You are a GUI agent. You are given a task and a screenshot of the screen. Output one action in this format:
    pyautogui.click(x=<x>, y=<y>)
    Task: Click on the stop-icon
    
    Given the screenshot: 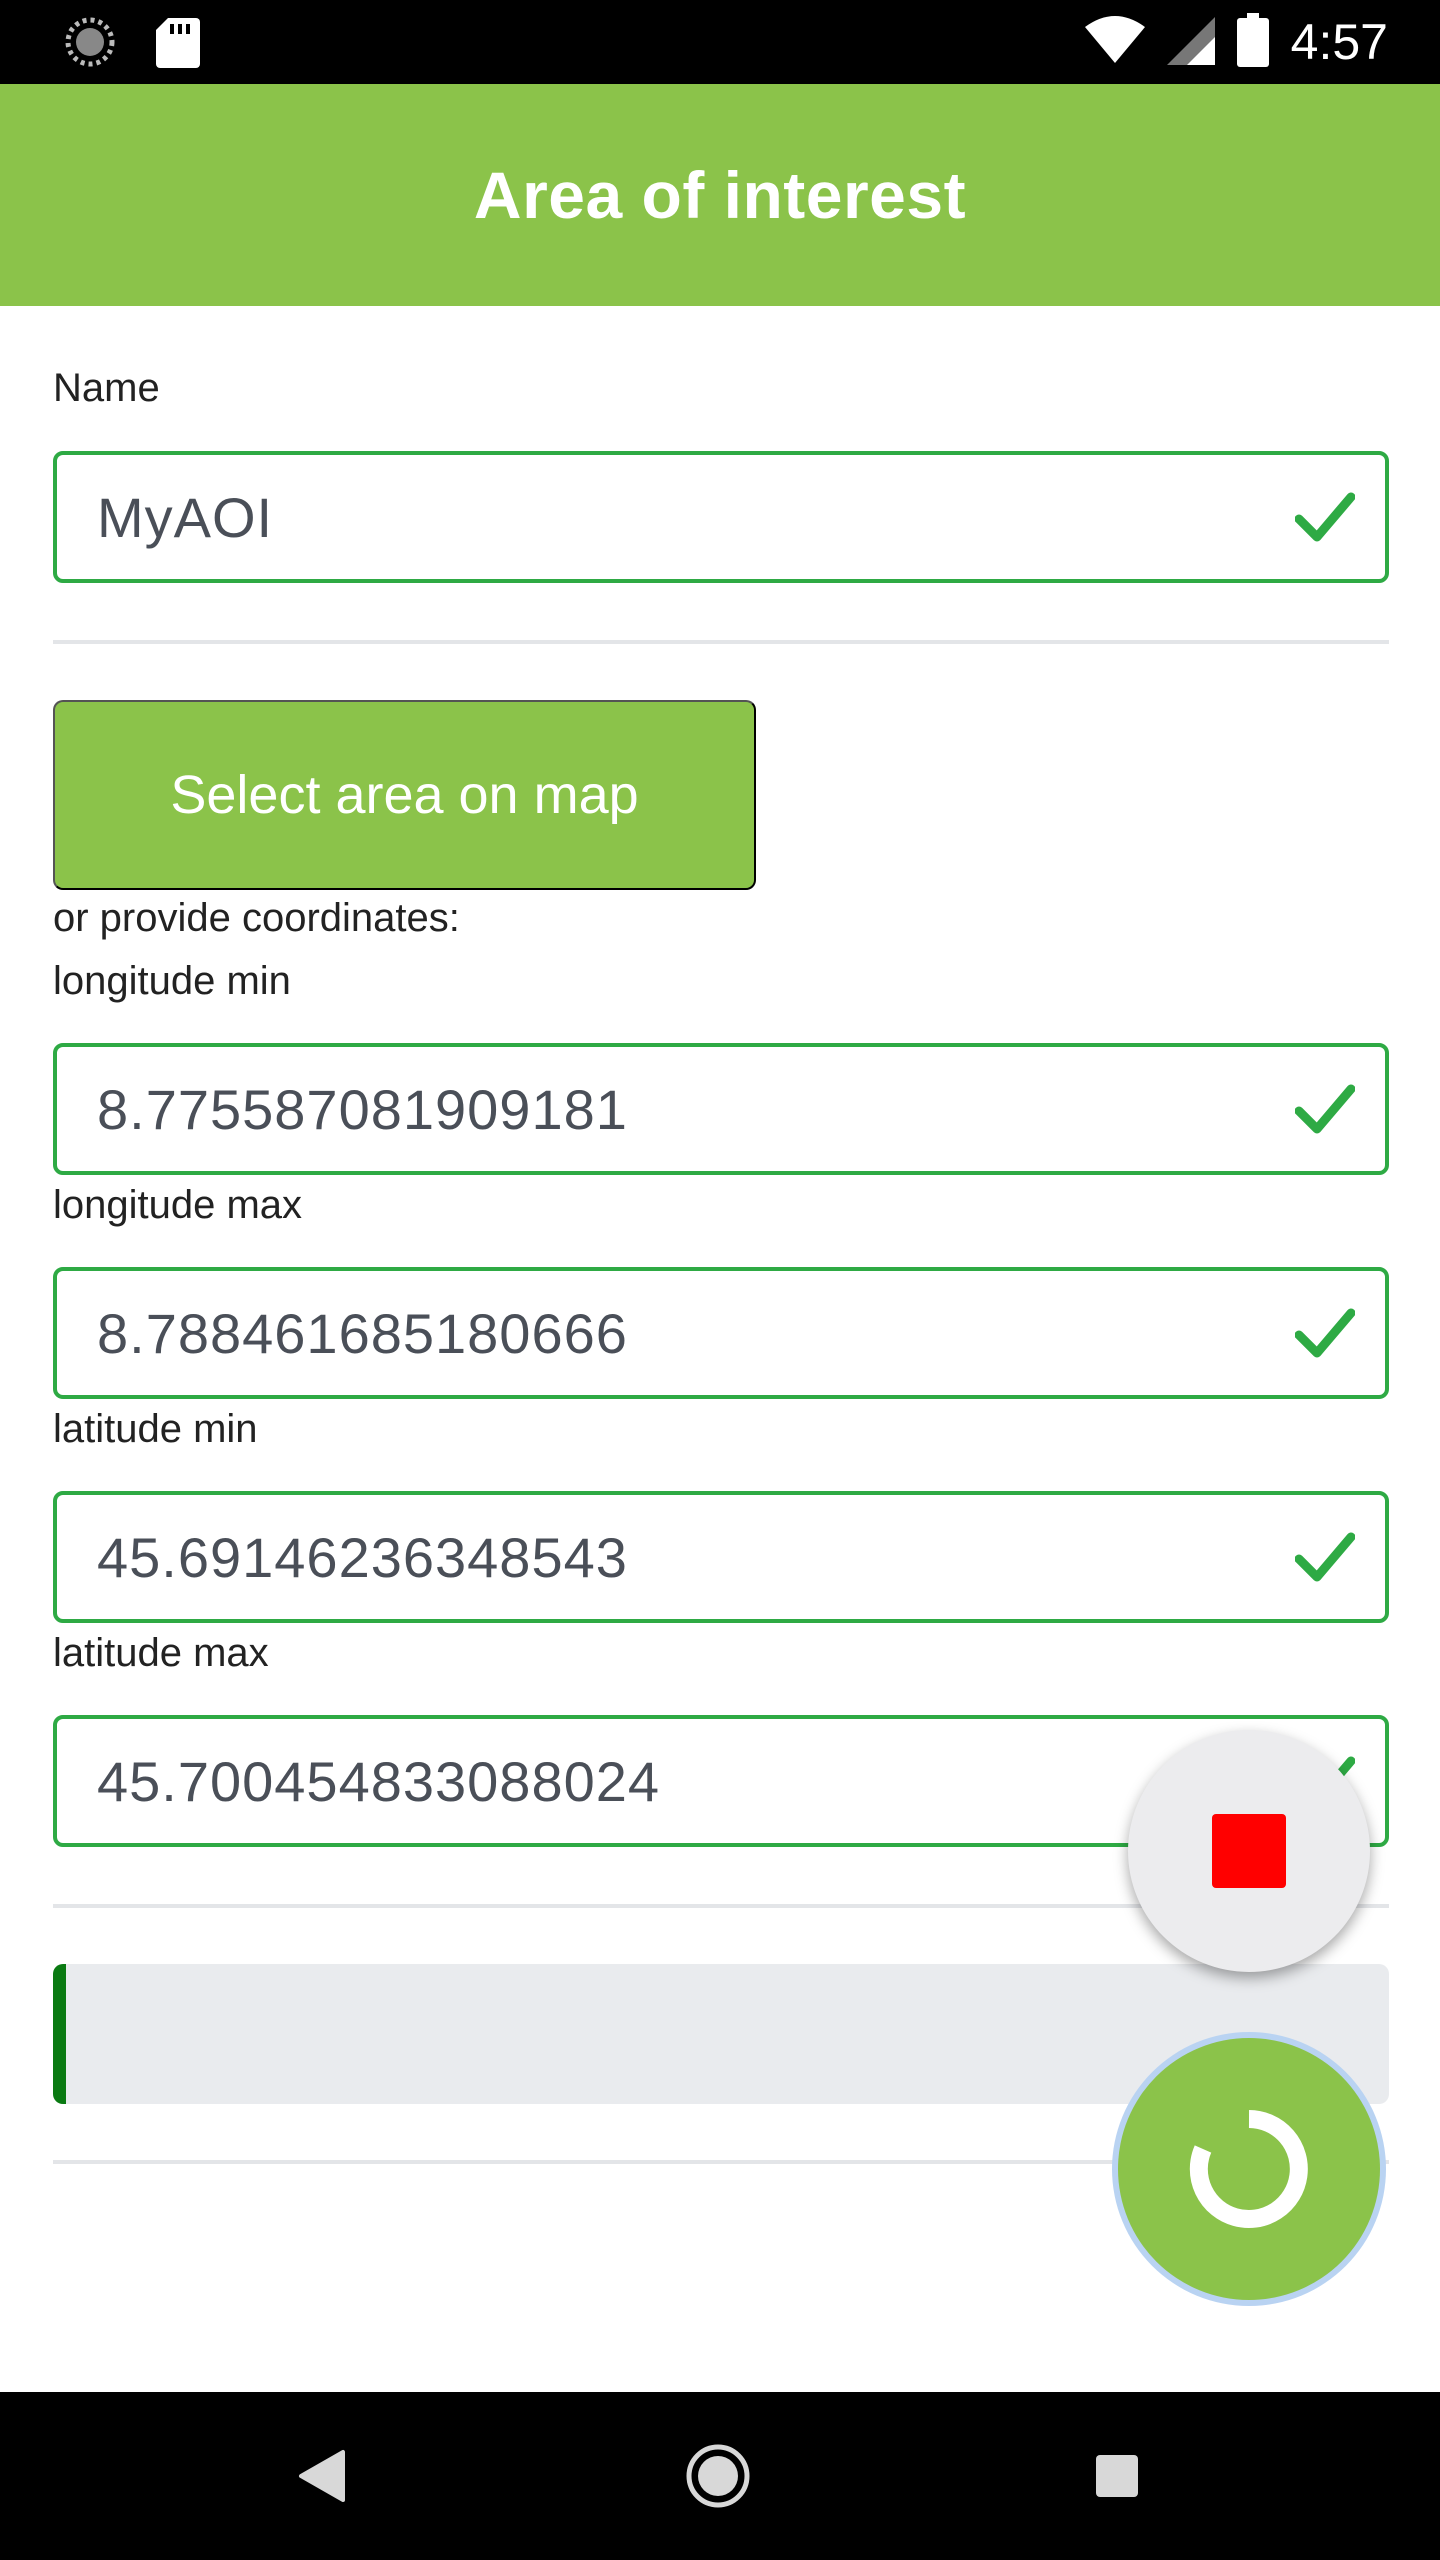 What is the action you would take?
    pyautogui.click(x=1249, y=1851)
    